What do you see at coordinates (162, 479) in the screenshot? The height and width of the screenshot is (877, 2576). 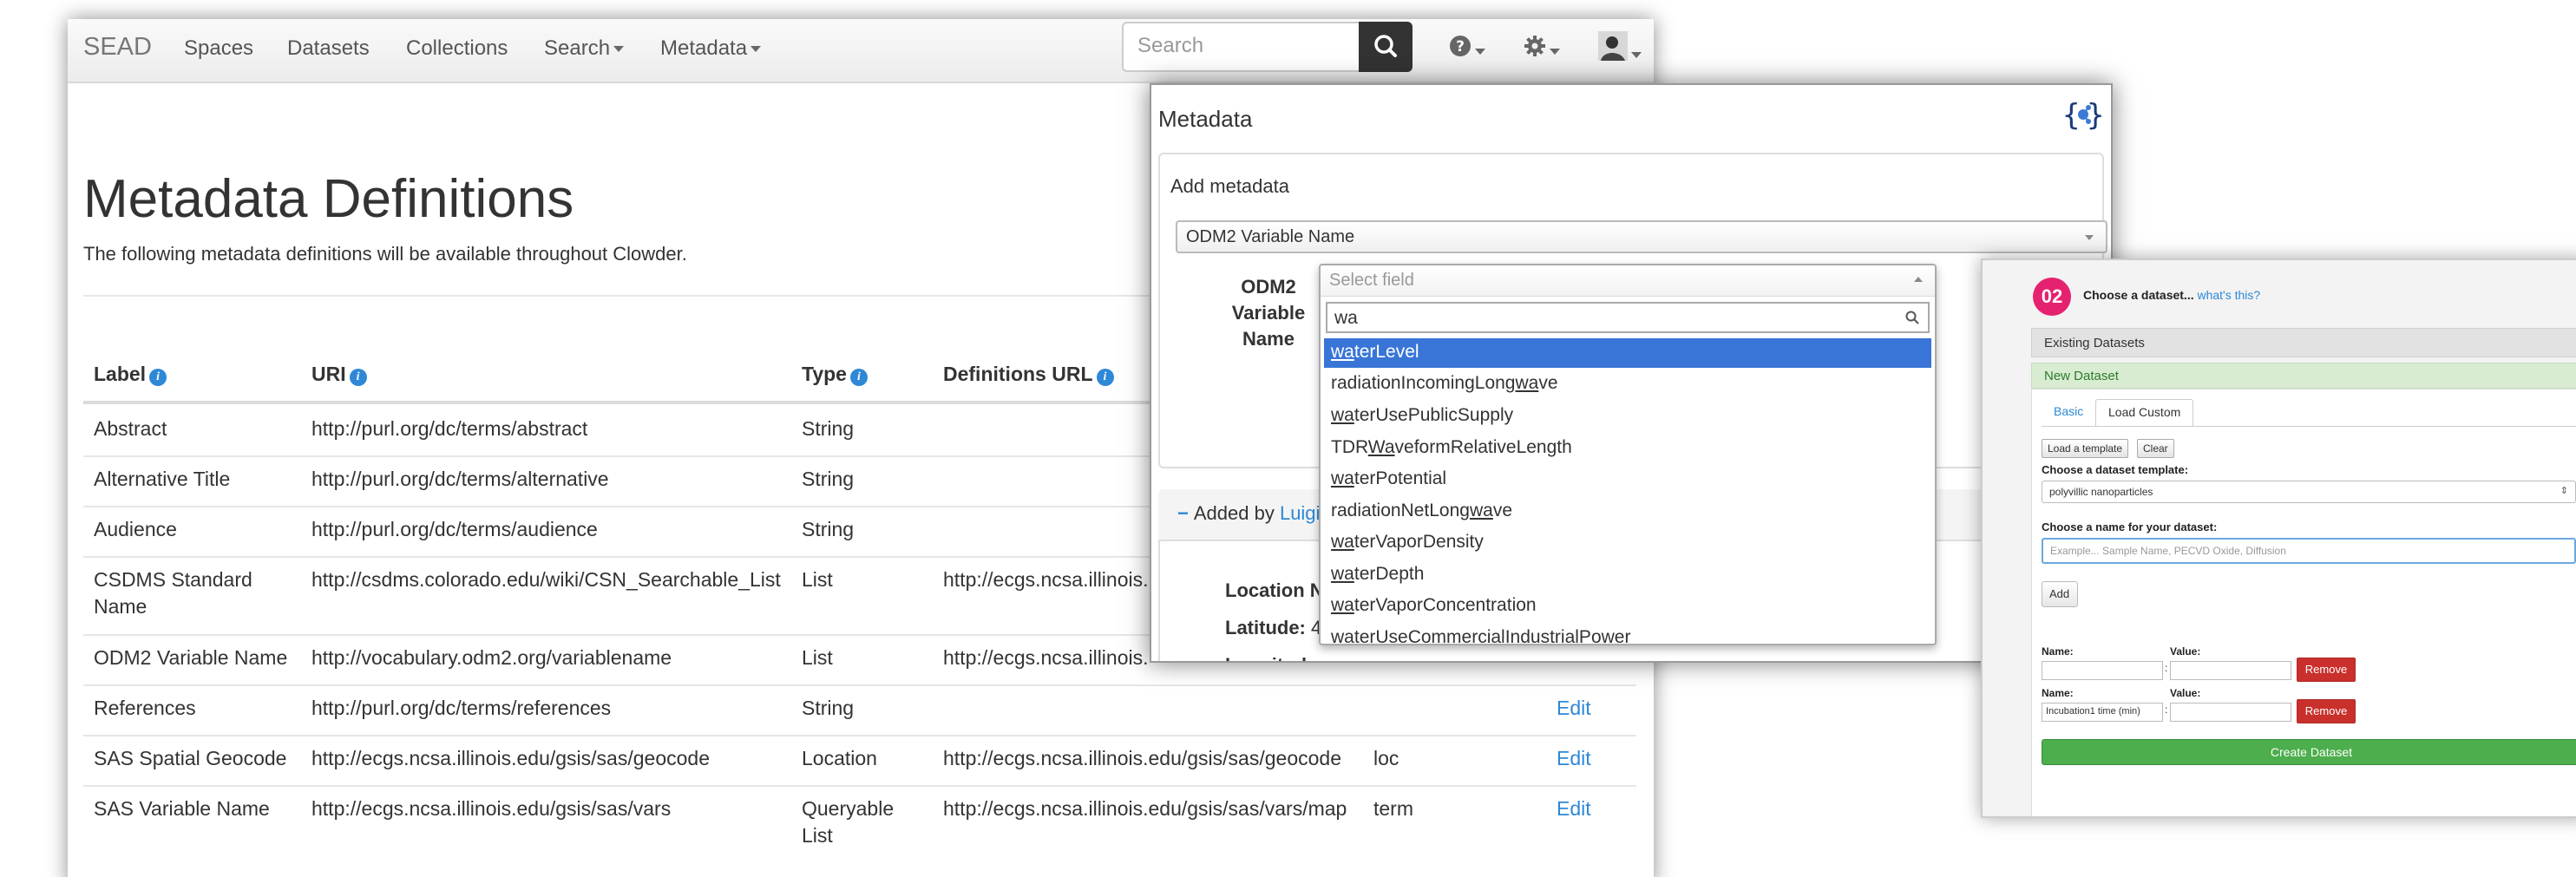 I see `cell-label: Alternative Title` at bounding box center [162, 479].